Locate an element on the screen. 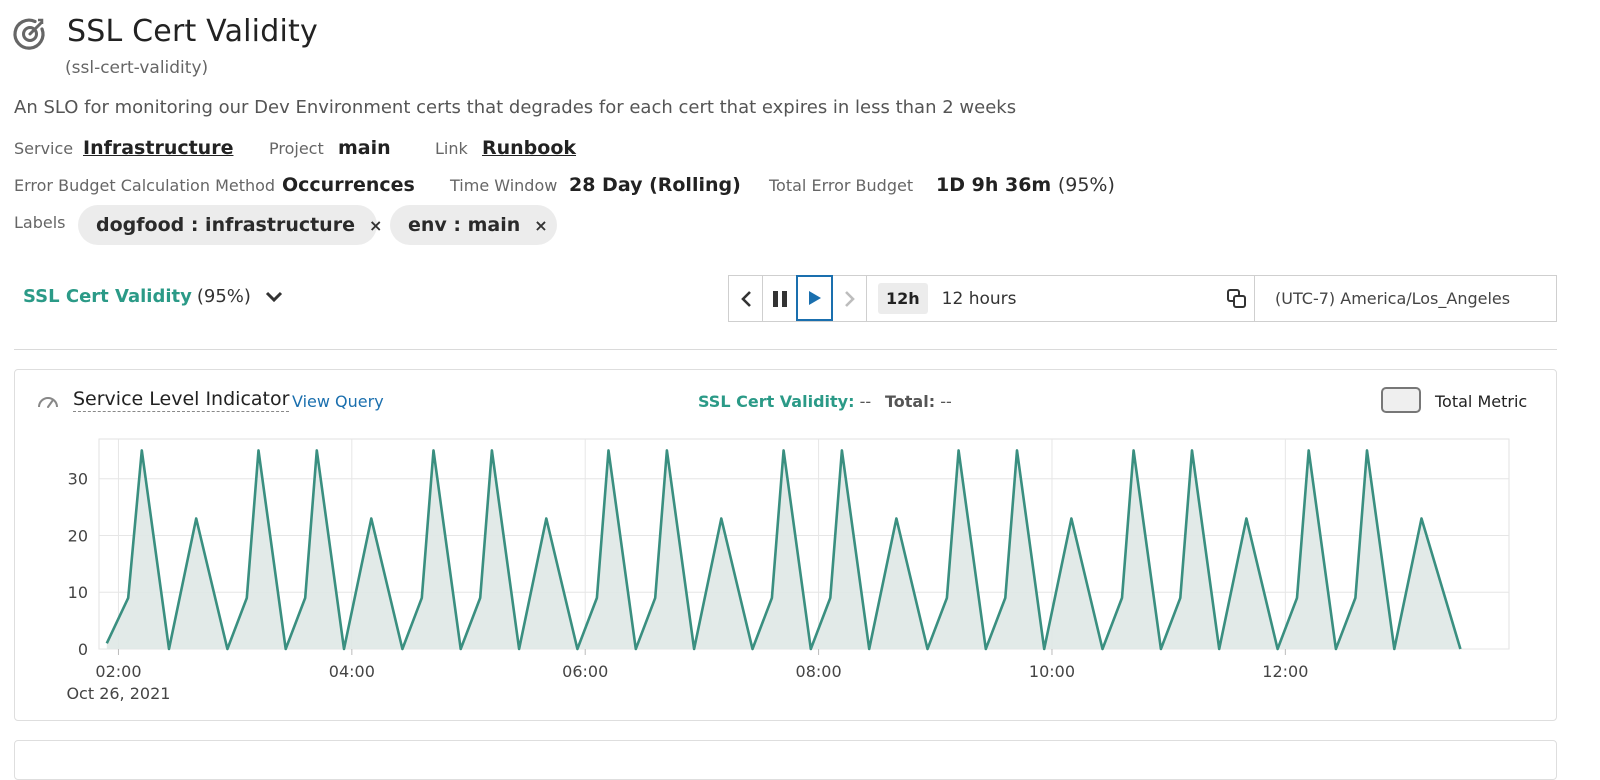  project-value: main is located at coordinates (364, 148).